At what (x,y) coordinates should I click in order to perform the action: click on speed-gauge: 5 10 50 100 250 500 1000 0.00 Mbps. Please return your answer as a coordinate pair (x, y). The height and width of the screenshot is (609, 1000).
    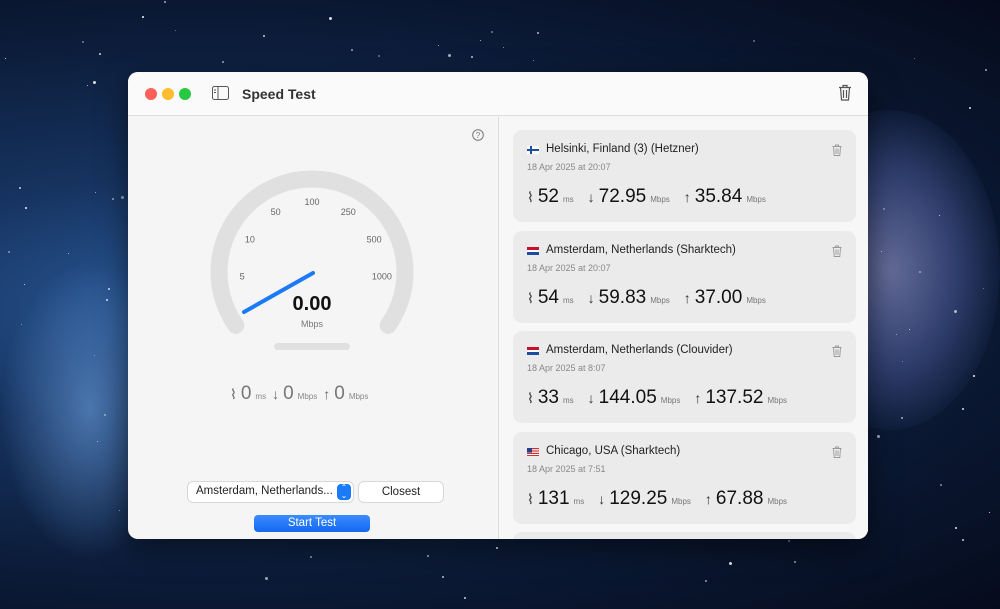
    Looking at the image, I should click on (312, 260).